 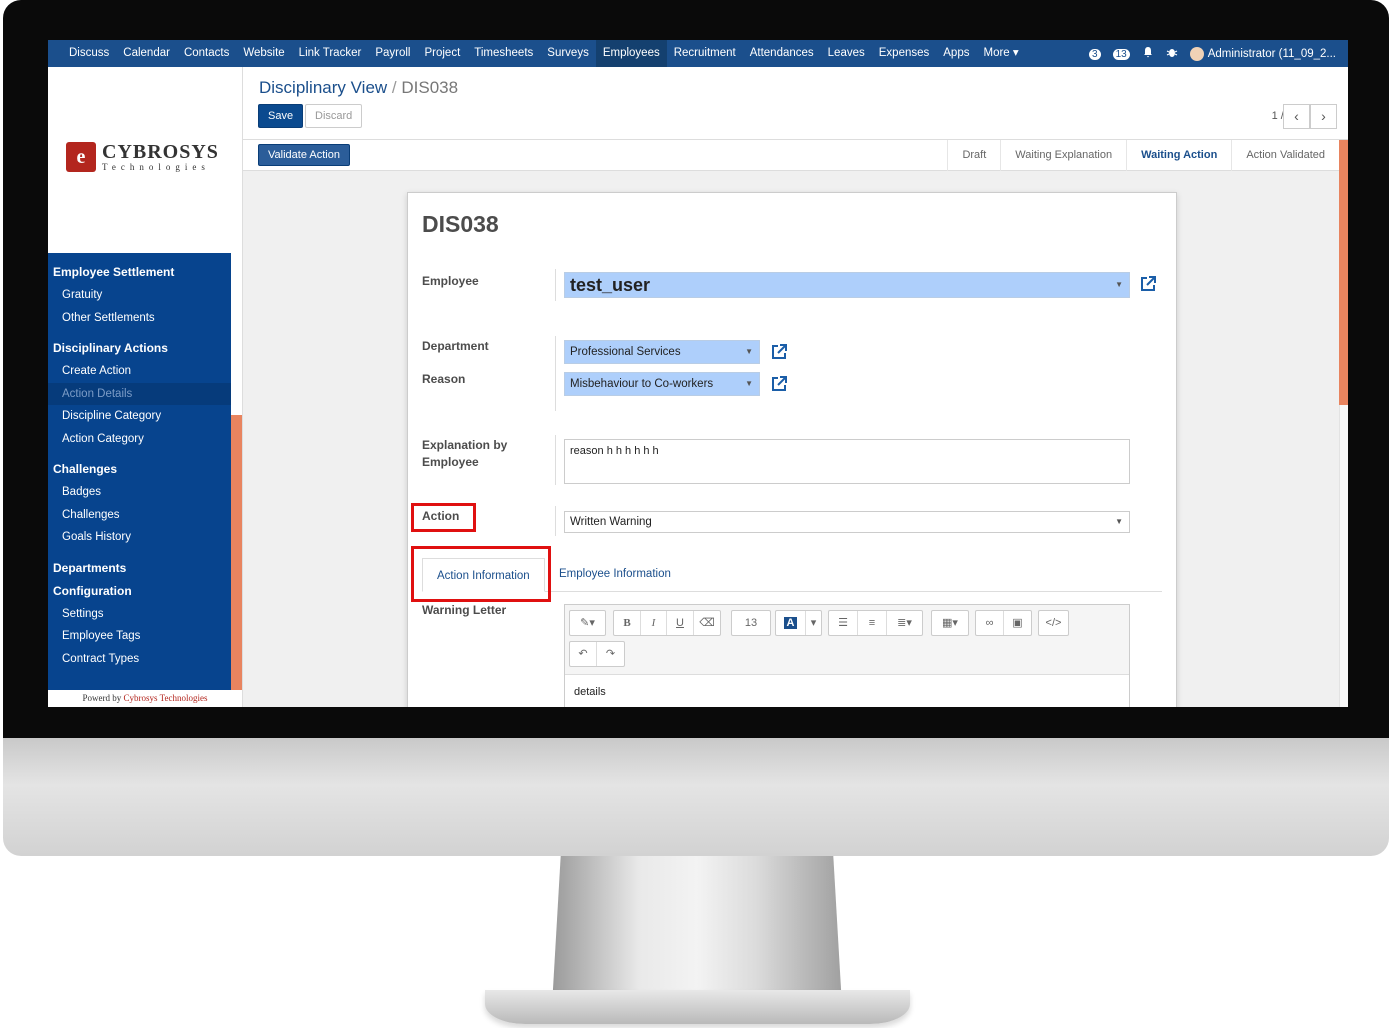 I want to click on paragraph-group: ☰ ≡ ≣▾, so click(x=875, y=623).